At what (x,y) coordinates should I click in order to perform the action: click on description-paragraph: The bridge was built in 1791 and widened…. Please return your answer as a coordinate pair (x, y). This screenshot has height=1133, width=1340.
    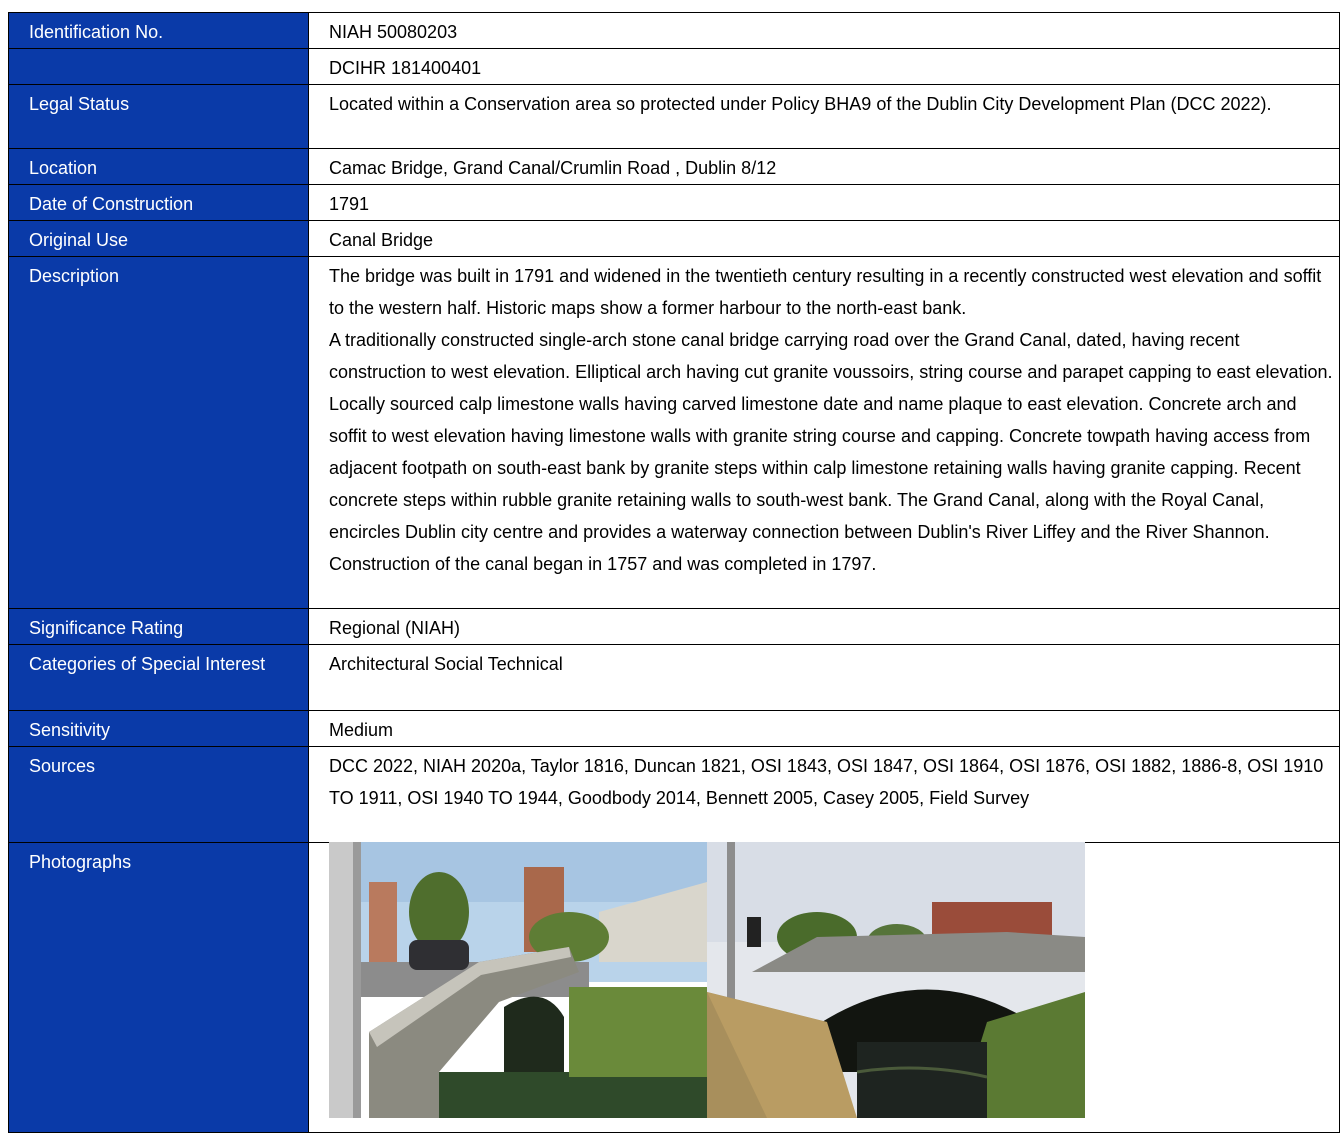
    Looking at the image, I should click on (825, 292).